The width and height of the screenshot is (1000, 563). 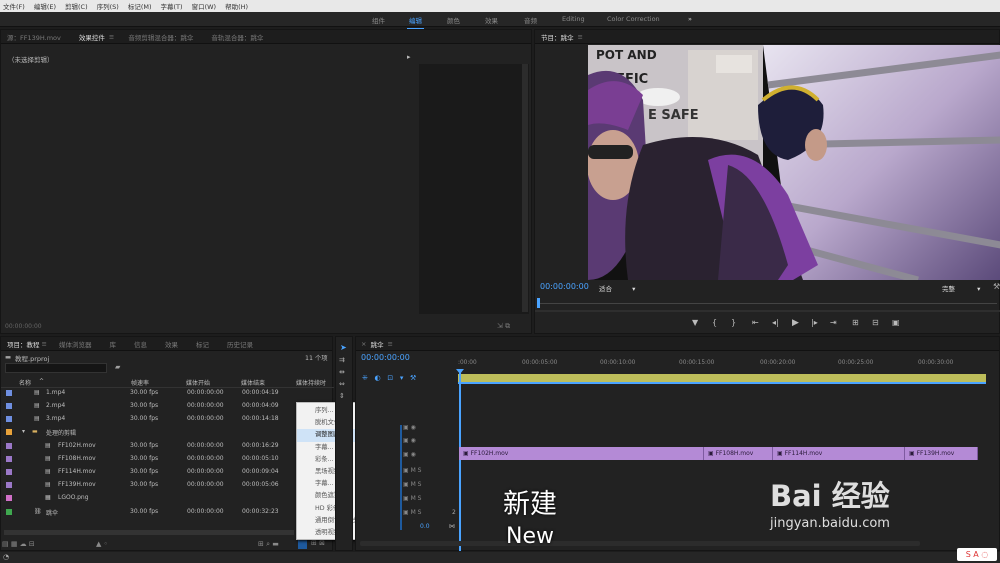 What do you see at coordinates (409, 57) in the screenshot?
I see `expand-arrow-icon: ▸` at bounding box center [409, 57].